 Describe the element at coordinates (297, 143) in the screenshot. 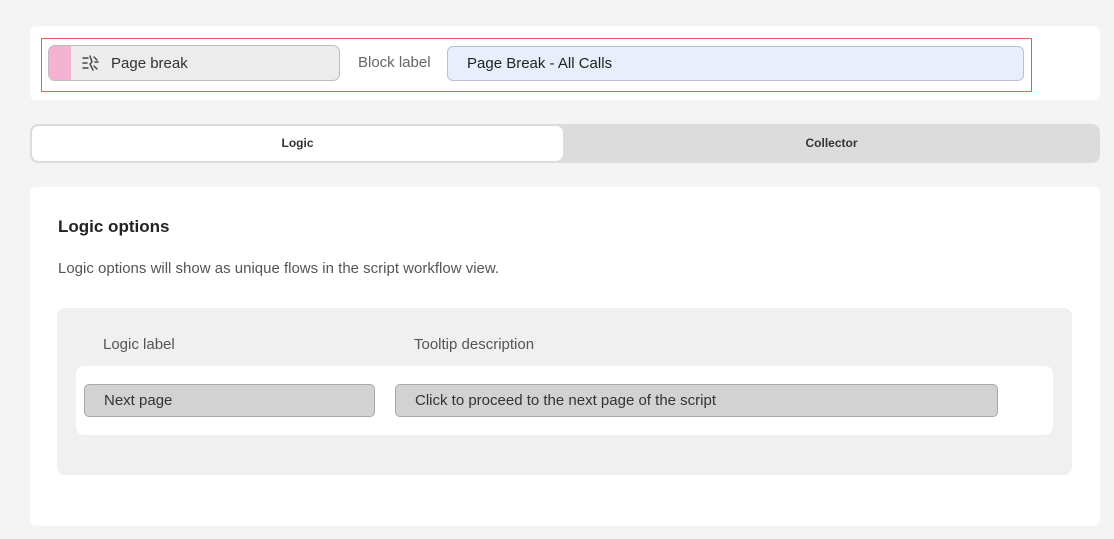

I see `tab-logic: Logic` at that location.